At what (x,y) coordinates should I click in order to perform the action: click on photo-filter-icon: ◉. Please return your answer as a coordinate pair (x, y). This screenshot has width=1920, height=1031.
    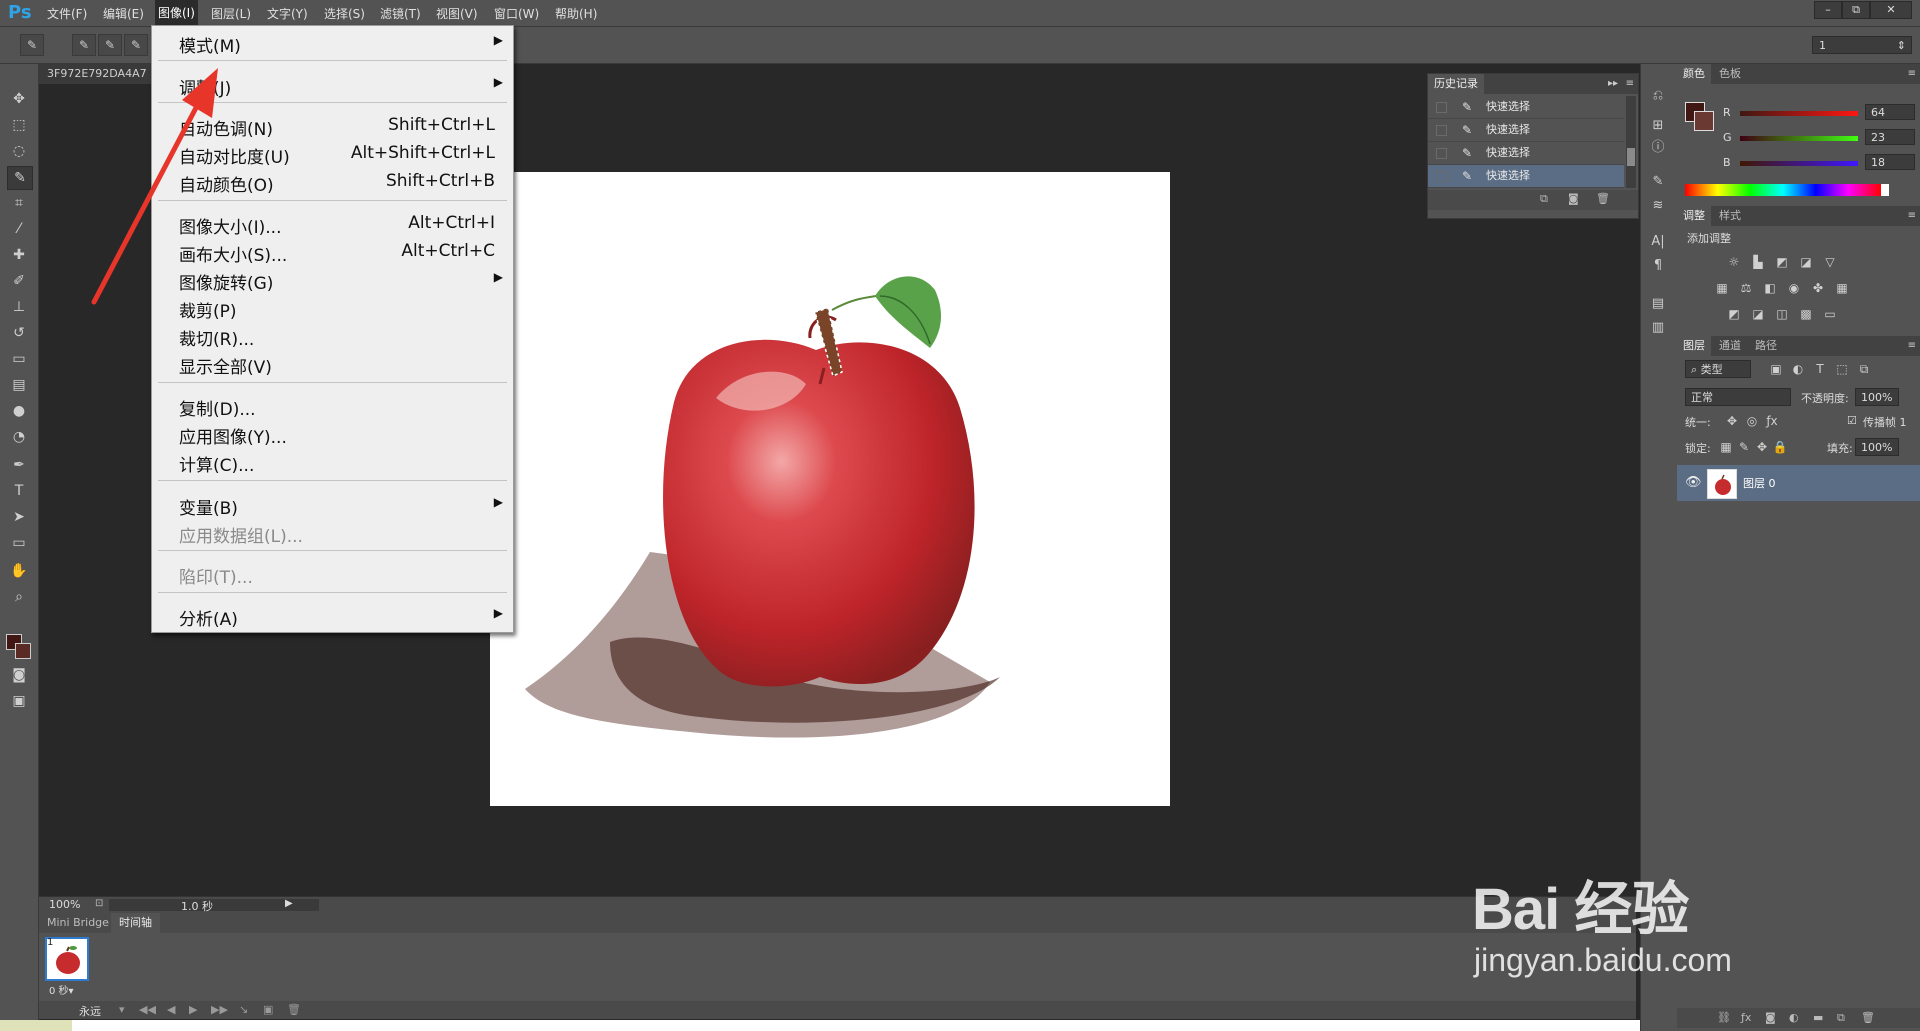
    Looking at the image, I should click on (1794, 288).